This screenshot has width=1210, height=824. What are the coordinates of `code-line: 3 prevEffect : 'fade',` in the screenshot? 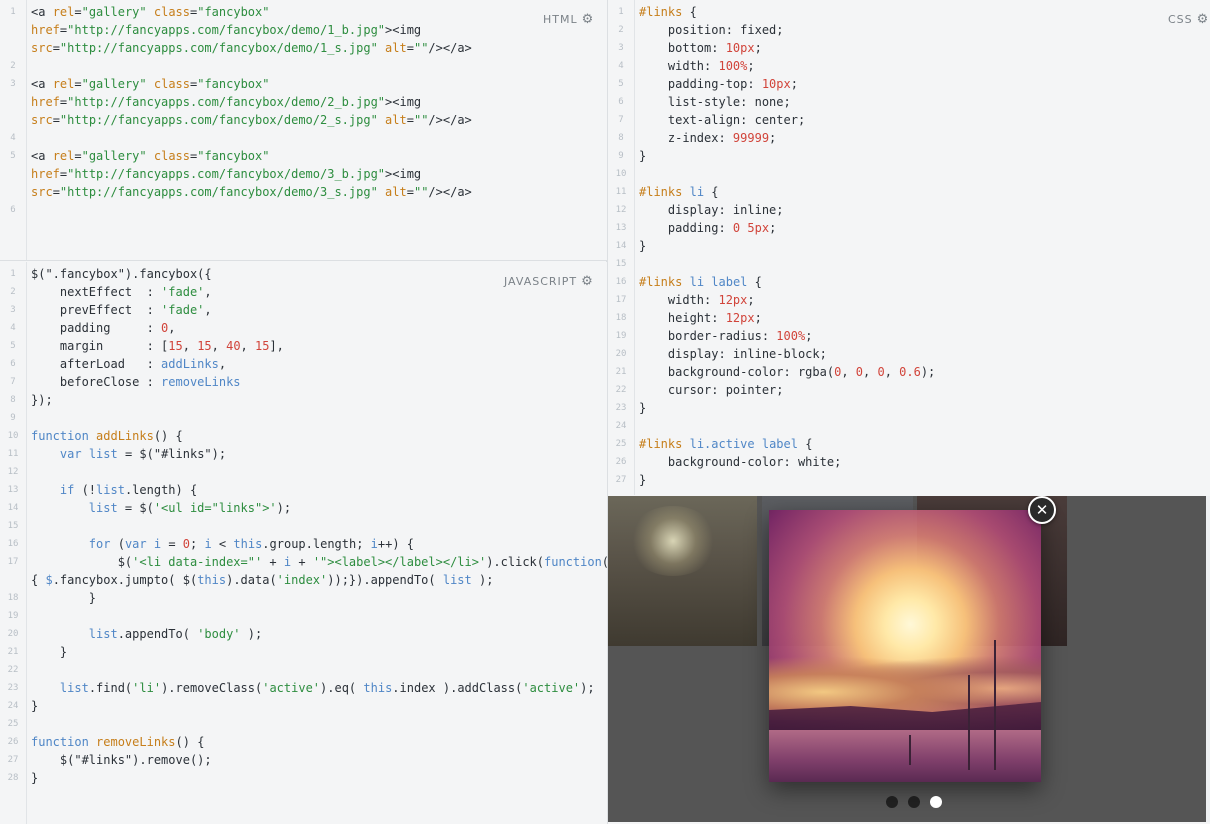 It's located at (303, 310).